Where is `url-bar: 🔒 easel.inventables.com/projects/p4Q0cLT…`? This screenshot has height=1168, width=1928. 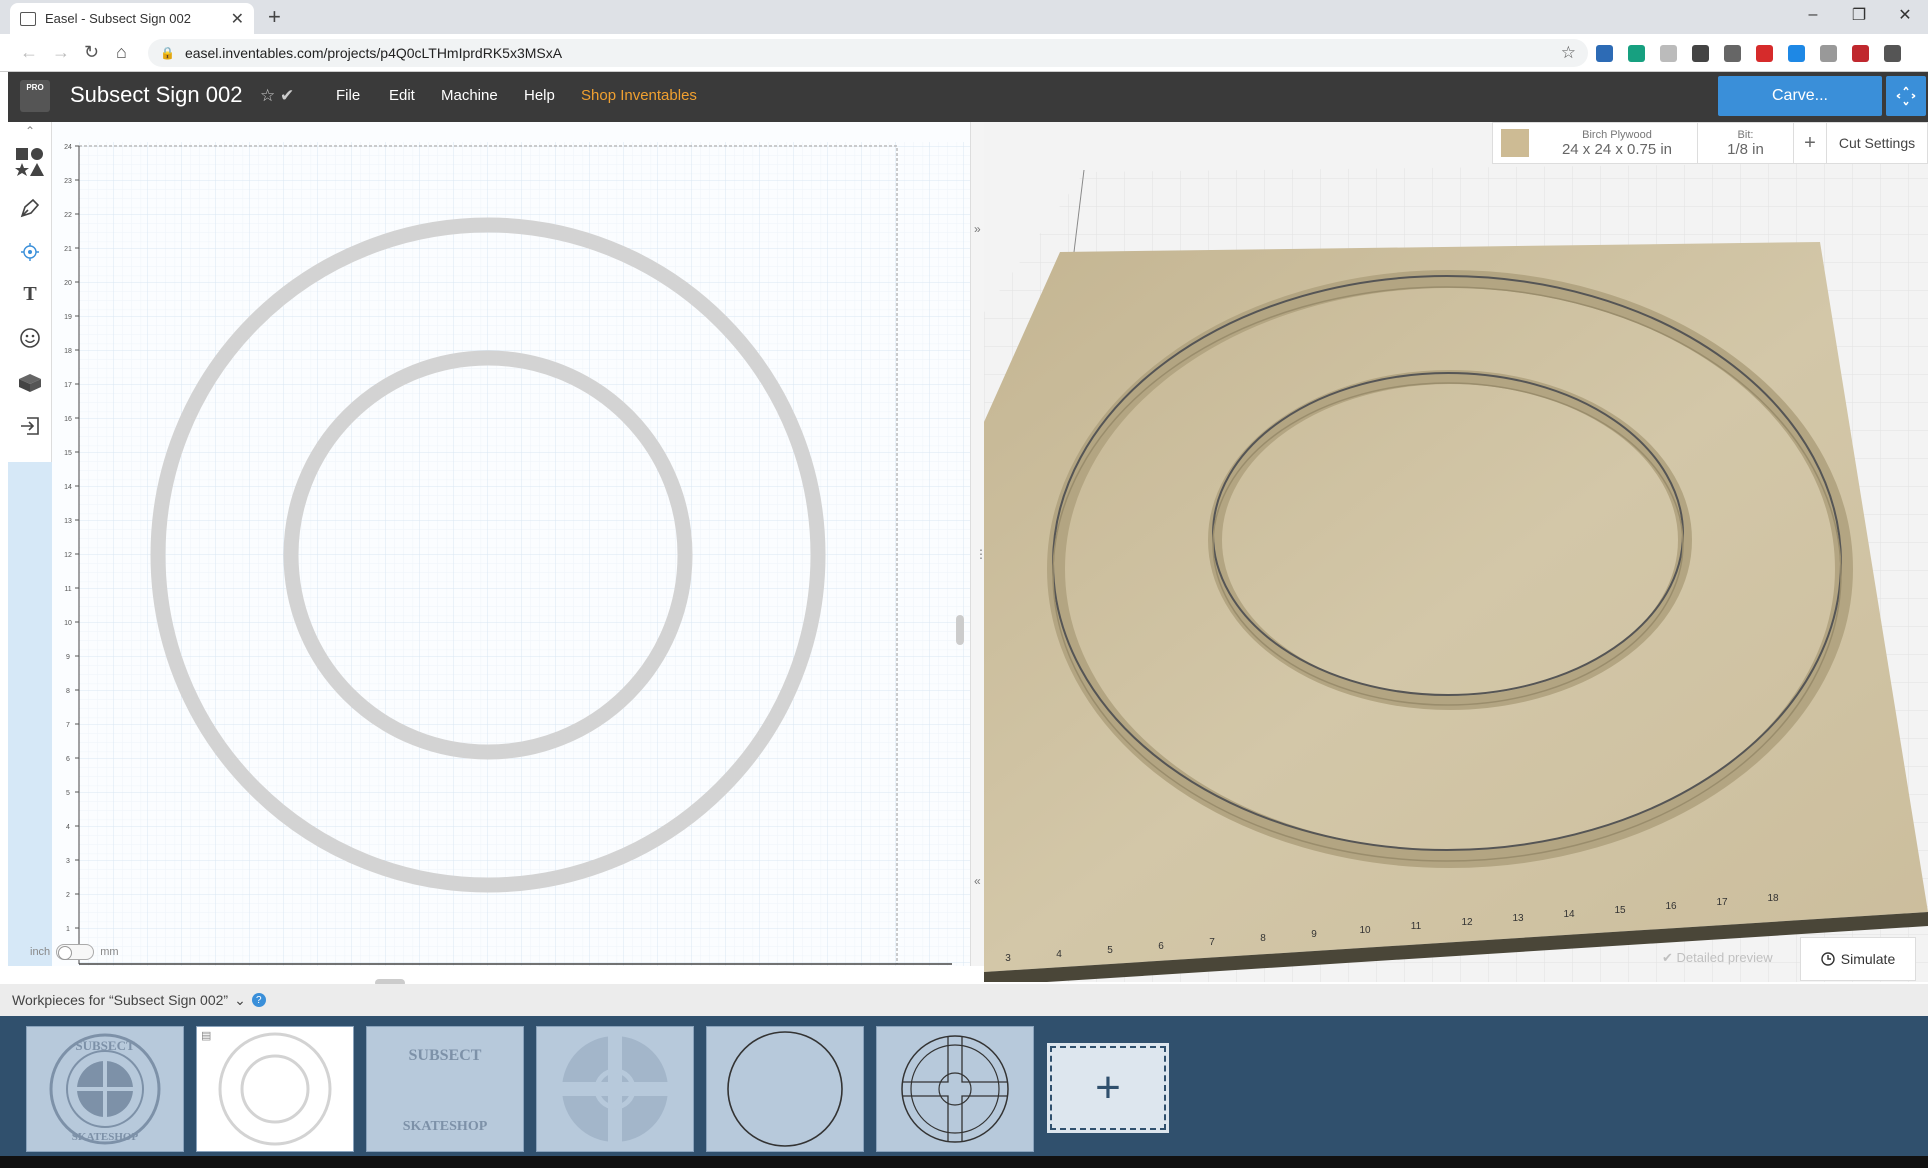
url-bar: 🔒 easel.inventables.com/projects/p4Q0cLT… is located at coordinates (868, 53).